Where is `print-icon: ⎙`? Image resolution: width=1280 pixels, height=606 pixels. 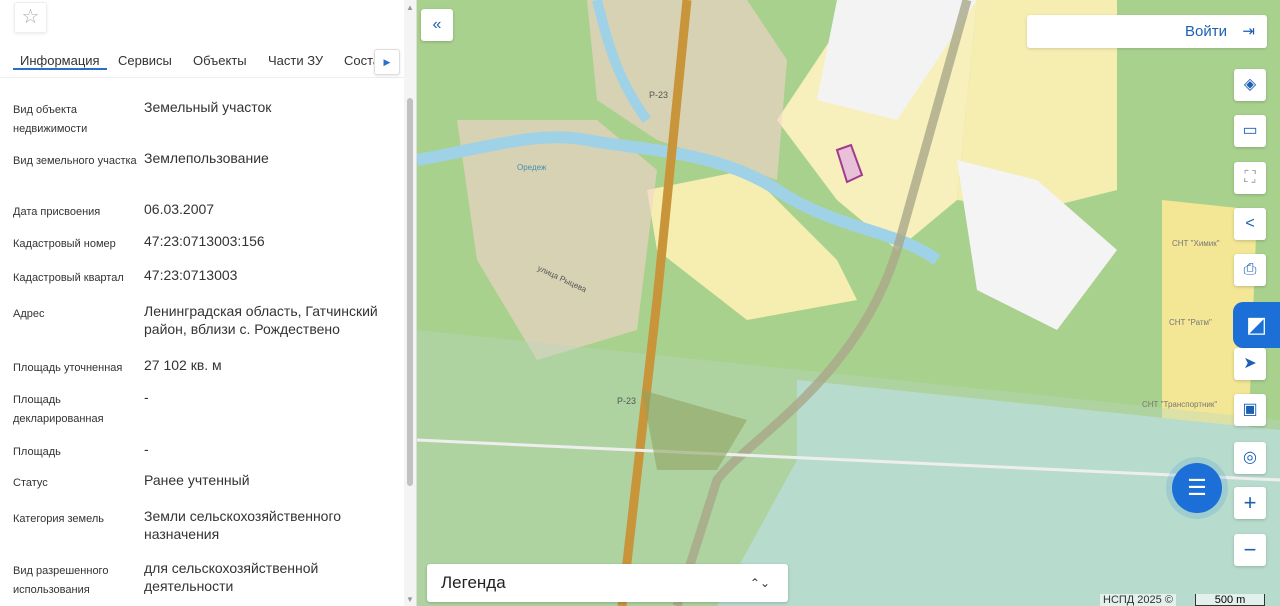
print-icon: ⎙ is located at coordinates (1250, 270).